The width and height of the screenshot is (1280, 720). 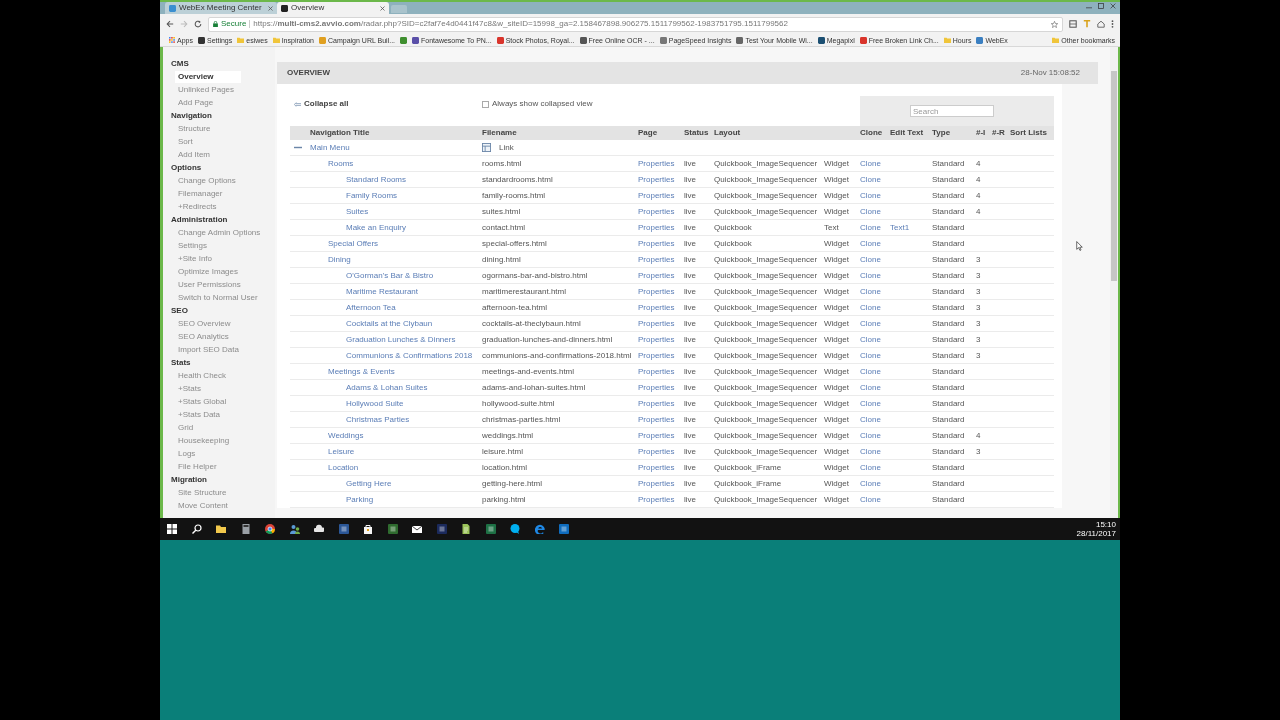 I want to click on page-title-link: Meetings & Events, so click(x=361, y=371).